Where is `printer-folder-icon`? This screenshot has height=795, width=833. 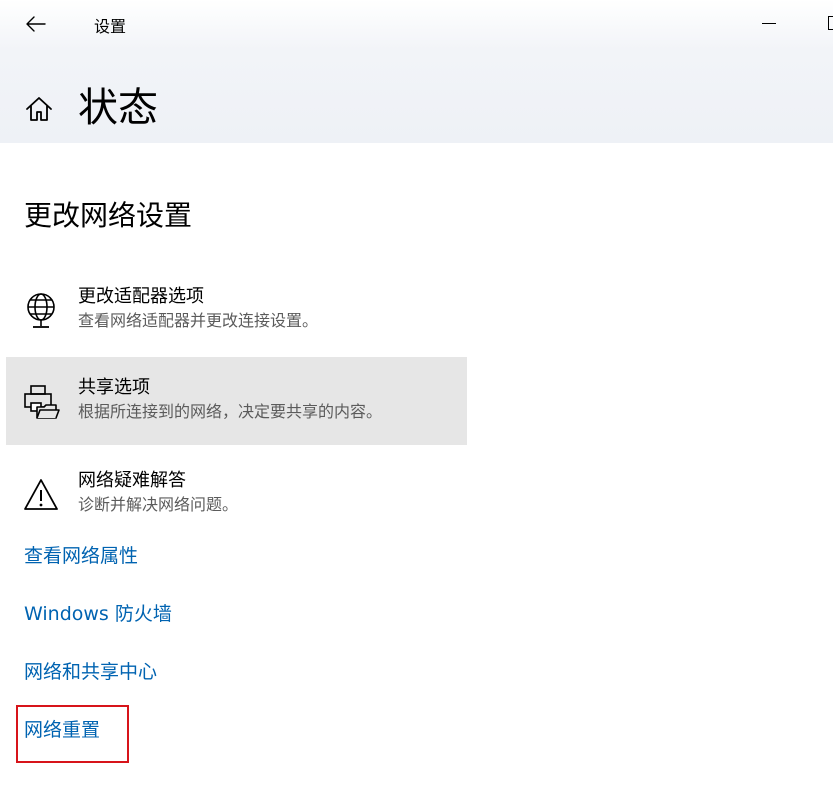 printer-folder-icon is located at coordinates (42, 402).